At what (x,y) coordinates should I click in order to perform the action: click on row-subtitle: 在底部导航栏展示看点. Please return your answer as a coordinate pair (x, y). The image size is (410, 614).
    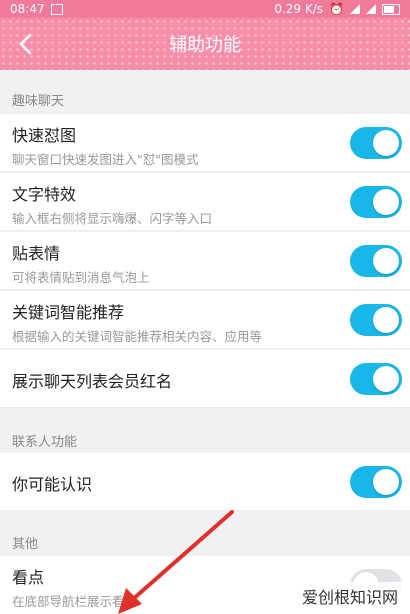
    Looking at the image, I should click on (75, 601).